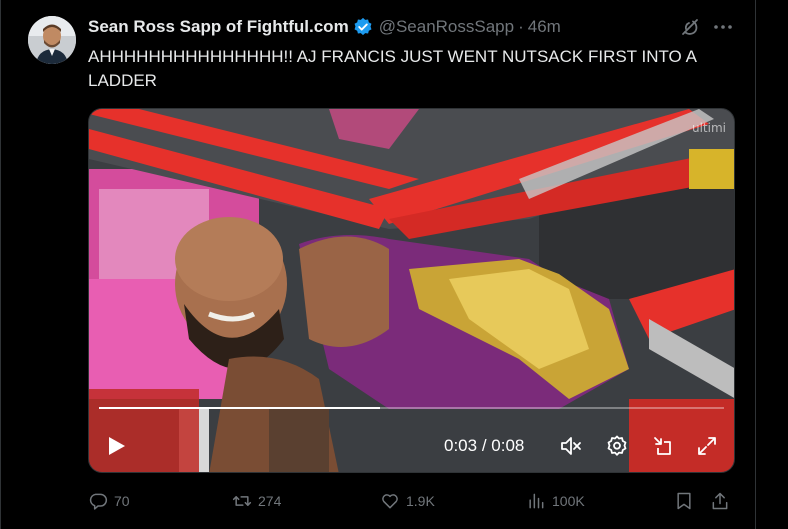 This screenshot has width=788, height=529. Describe the element at coordinates (109, 501) in the screenshot. I see `reply-button: 70` at that location.